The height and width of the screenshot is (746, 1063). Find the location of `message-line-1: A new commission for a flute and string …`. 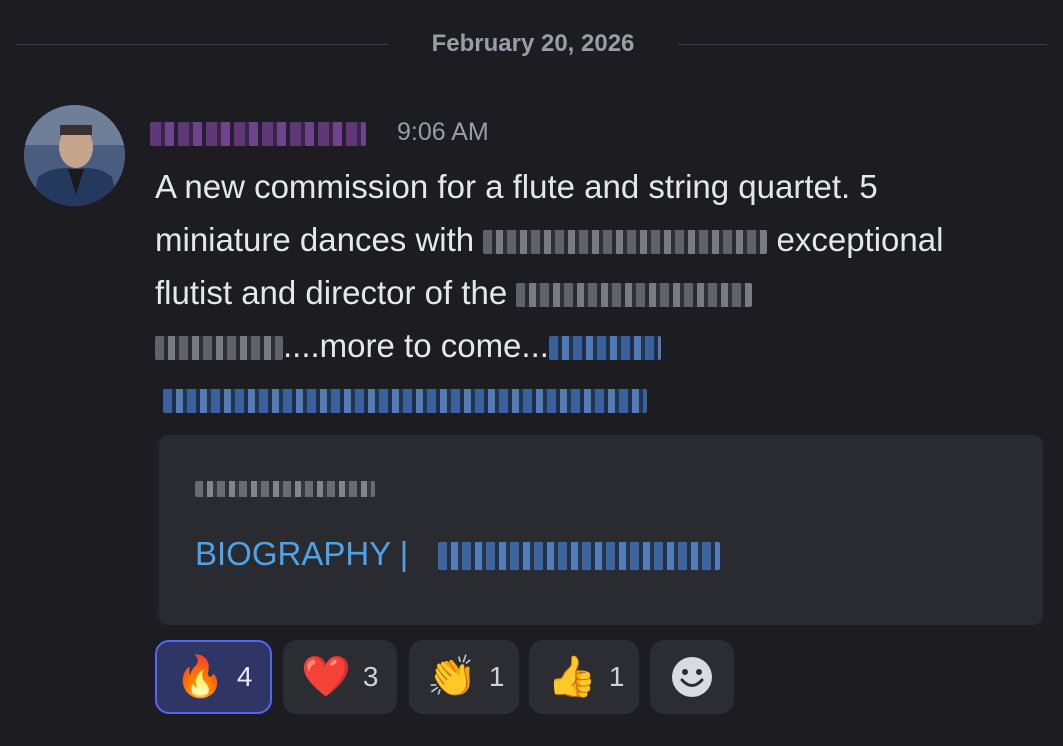

message-line-1: A new commission for a flute and string … is located at coordinates (600, 186).